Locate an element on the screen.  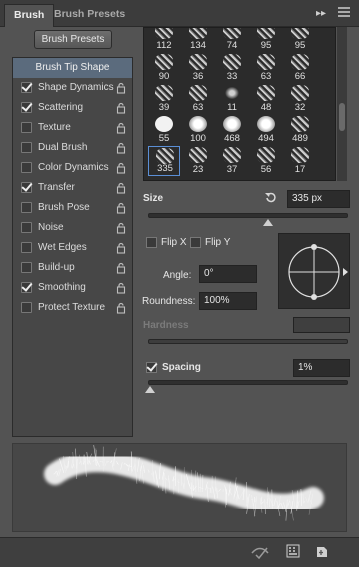
brush-tip-cell: 494 is located at coordinates (266, 130).